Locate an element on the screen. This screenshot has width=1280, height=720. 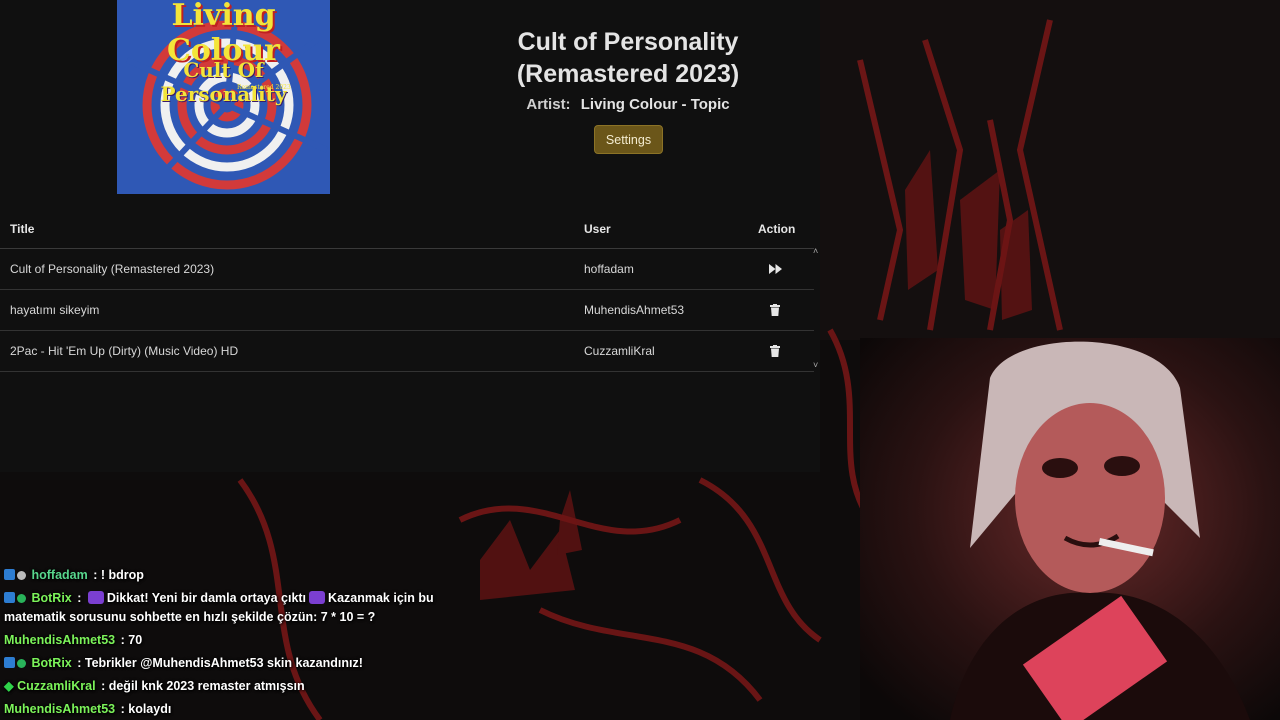
artist-label: Artist: is located at coordinates (548, 104).